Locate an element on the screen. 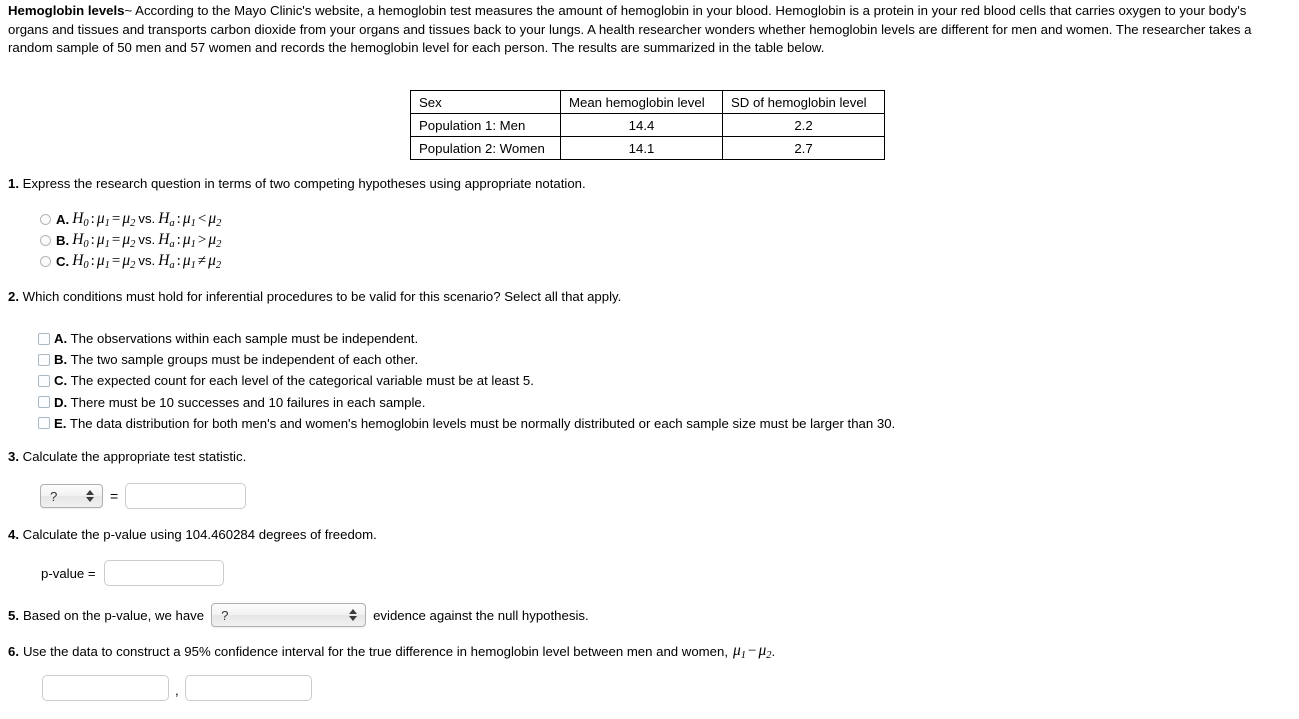  question-1-number: 1. is located at coordinates (13, 183).